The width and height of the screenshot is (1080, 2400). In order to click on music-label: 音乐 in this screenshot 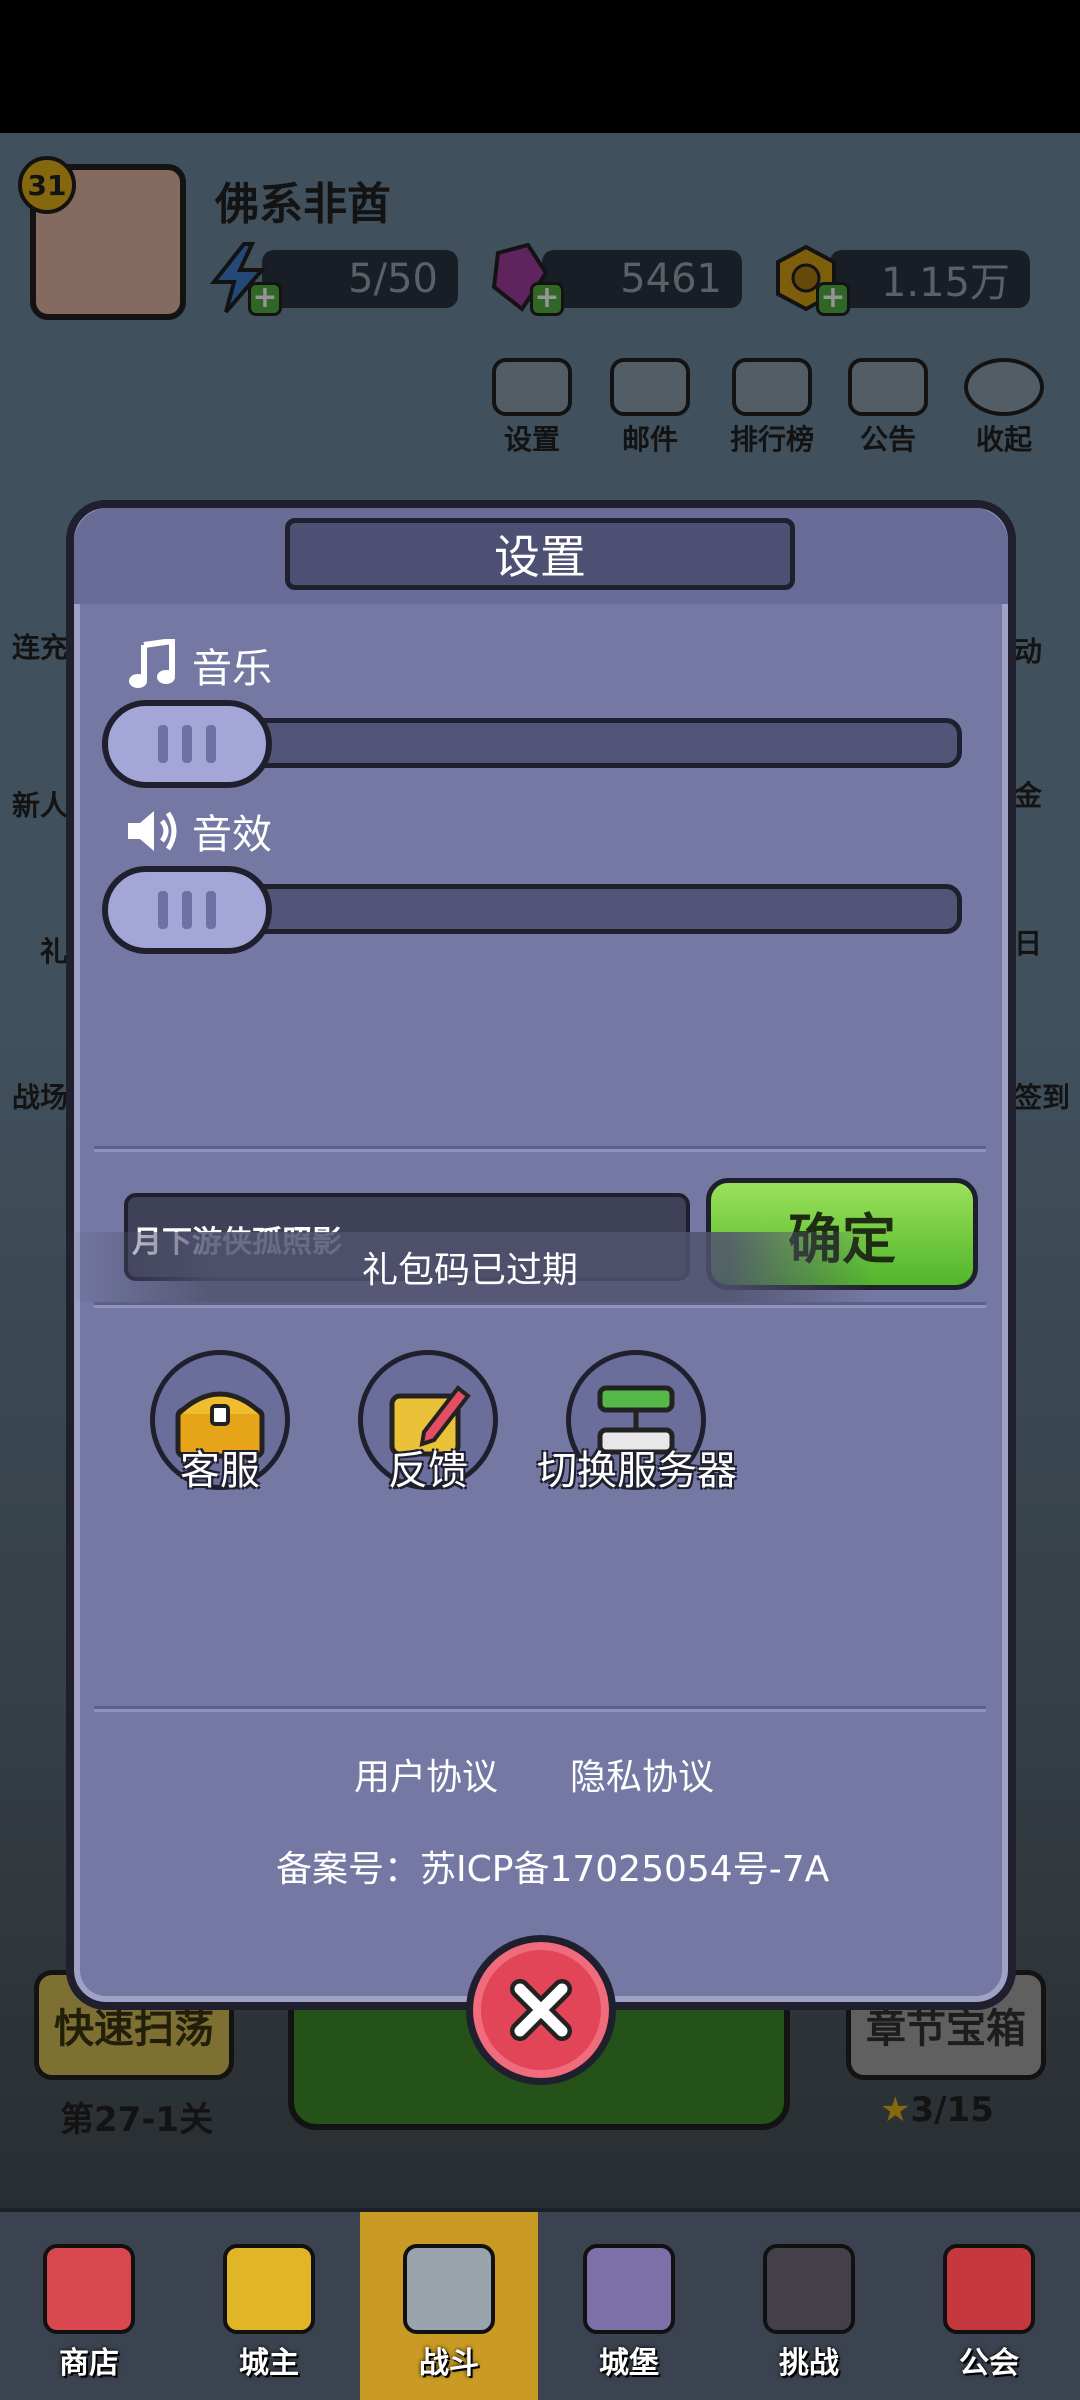, I will do `click(232, 669)`.